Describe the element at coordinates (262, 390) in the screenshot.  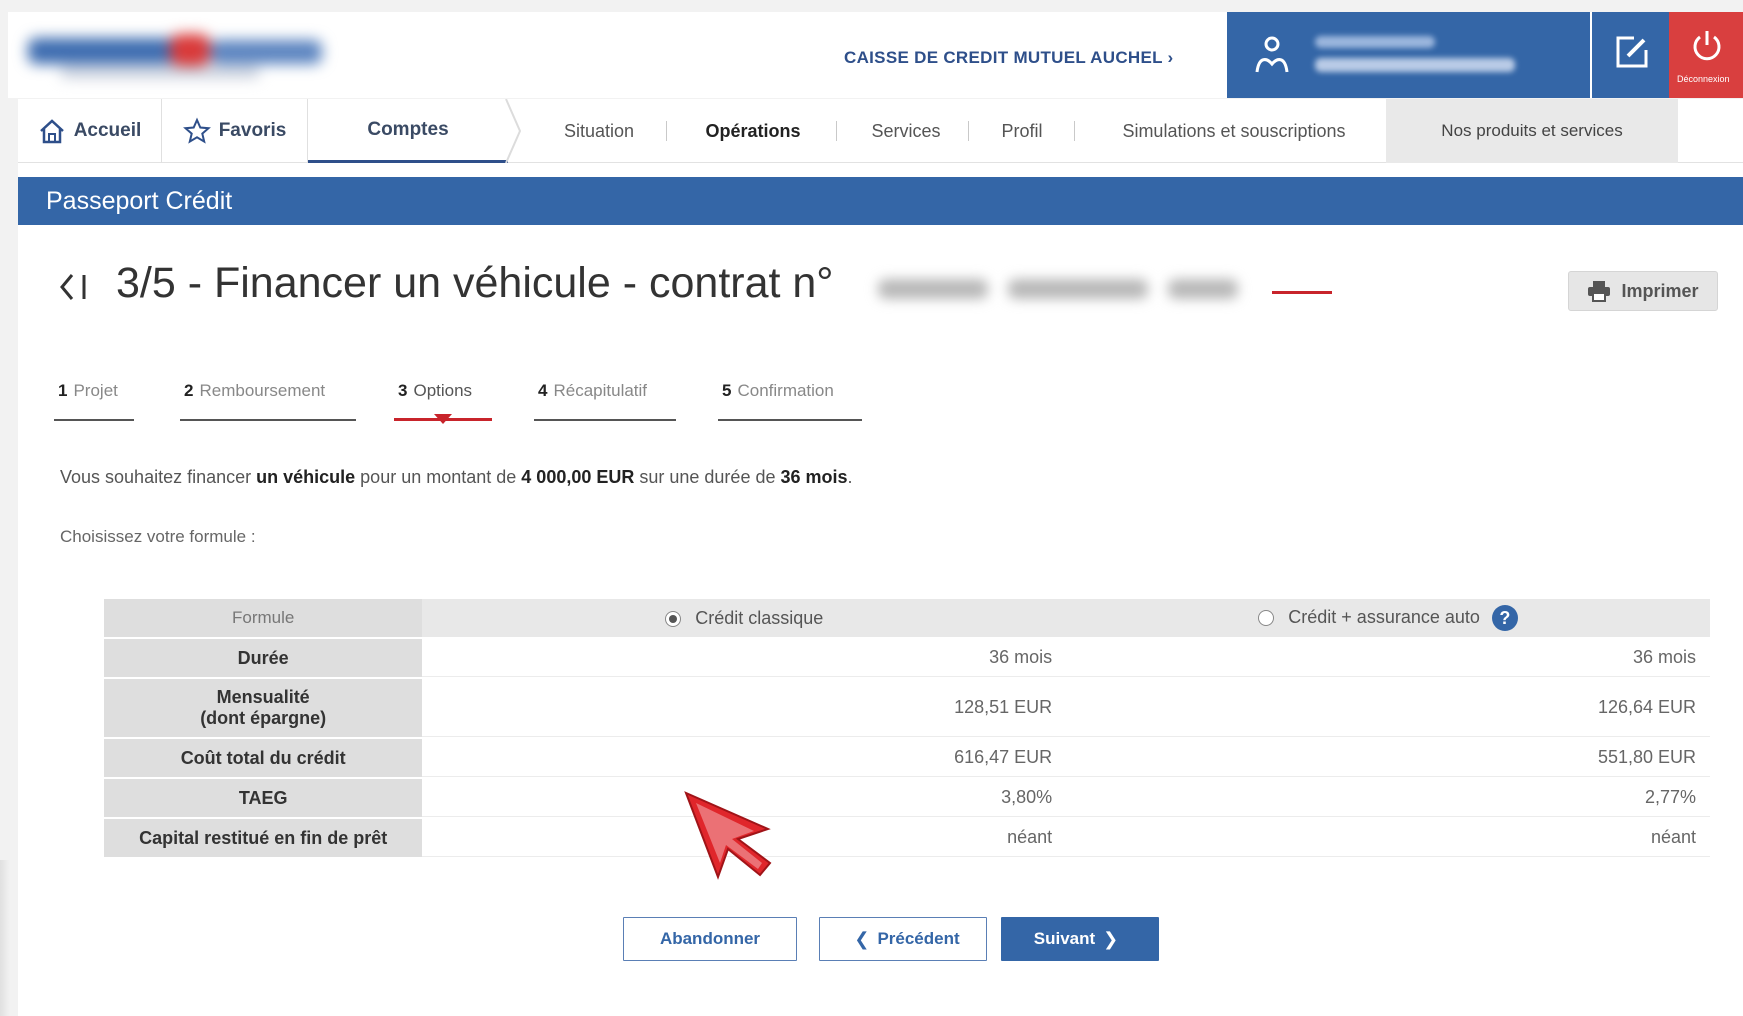
I see `step-label: Remboursement` at that location.